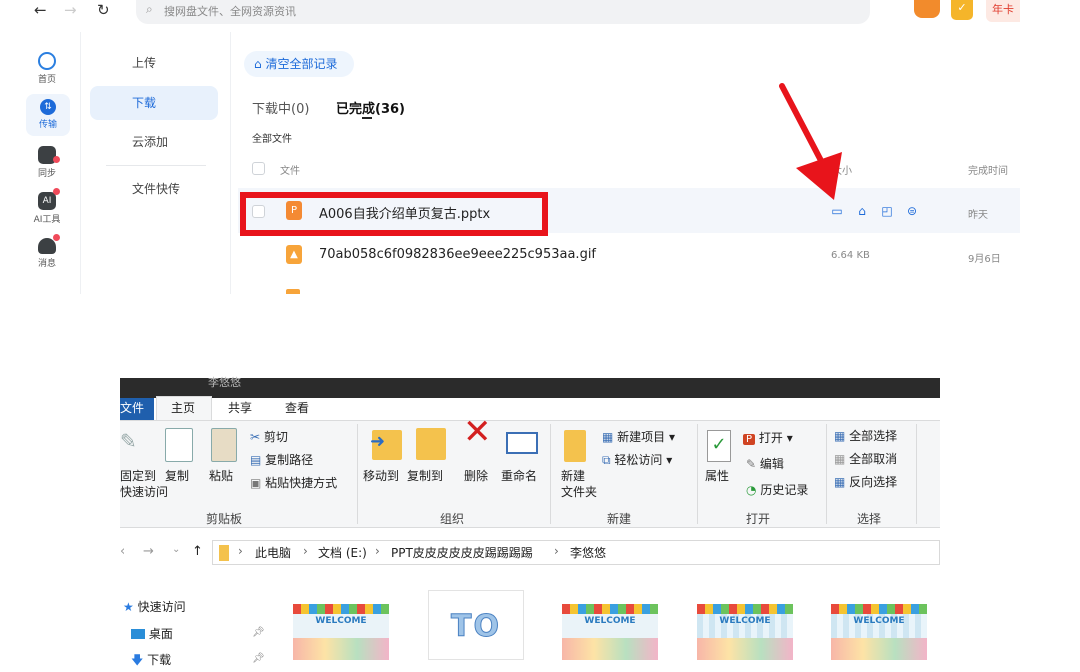 Image resolution: width=1080 pixels, height=672 pixels. Describe the element at coordinates (606, 460) in the screenshot. I see `easy-access-icon: ⧉` at that location.